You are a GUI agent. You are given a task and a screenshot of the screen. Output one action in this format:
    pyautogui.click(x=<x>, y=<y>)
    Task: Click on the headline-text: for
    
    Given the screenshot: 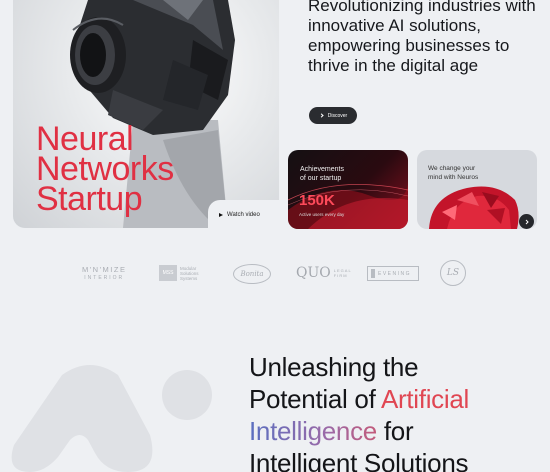 What is the action you would take?
    pyautogui.click(x=395, y=431)
    